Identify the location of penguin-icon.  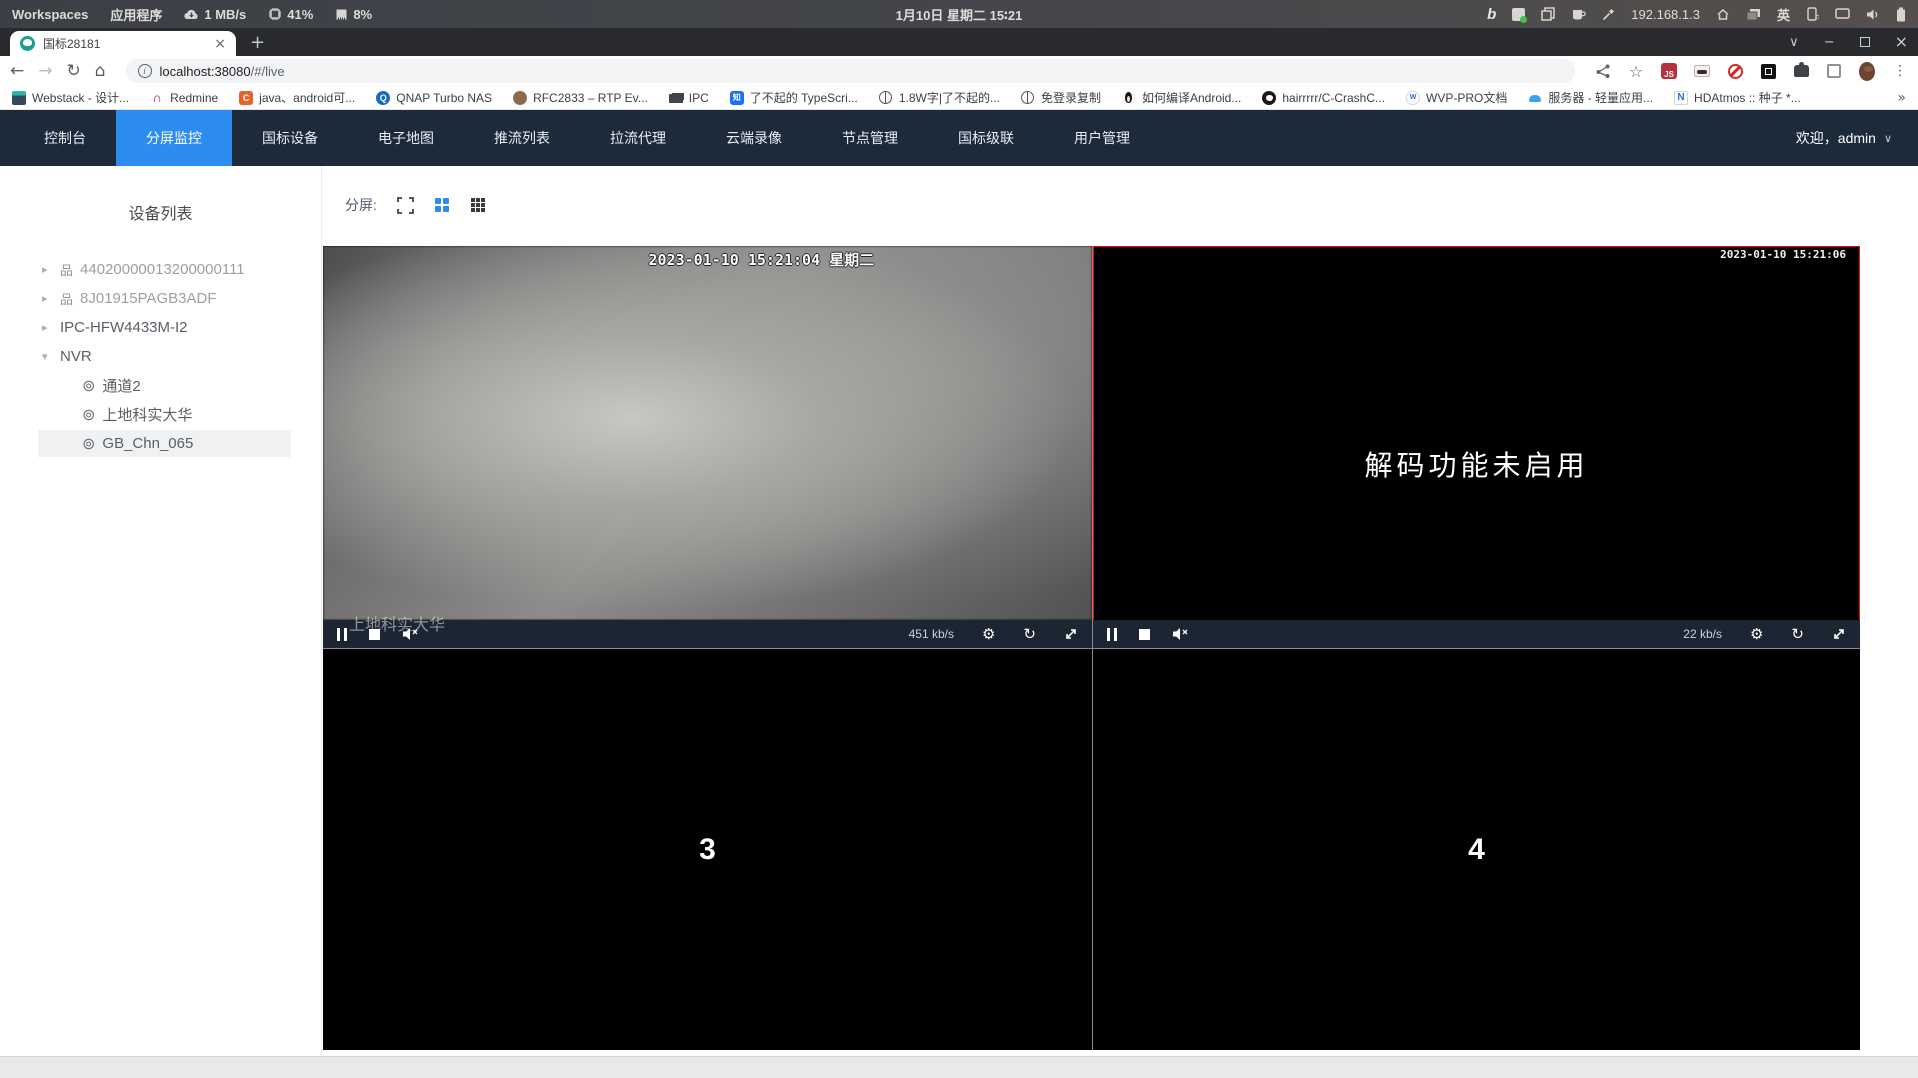
(1128, 97).